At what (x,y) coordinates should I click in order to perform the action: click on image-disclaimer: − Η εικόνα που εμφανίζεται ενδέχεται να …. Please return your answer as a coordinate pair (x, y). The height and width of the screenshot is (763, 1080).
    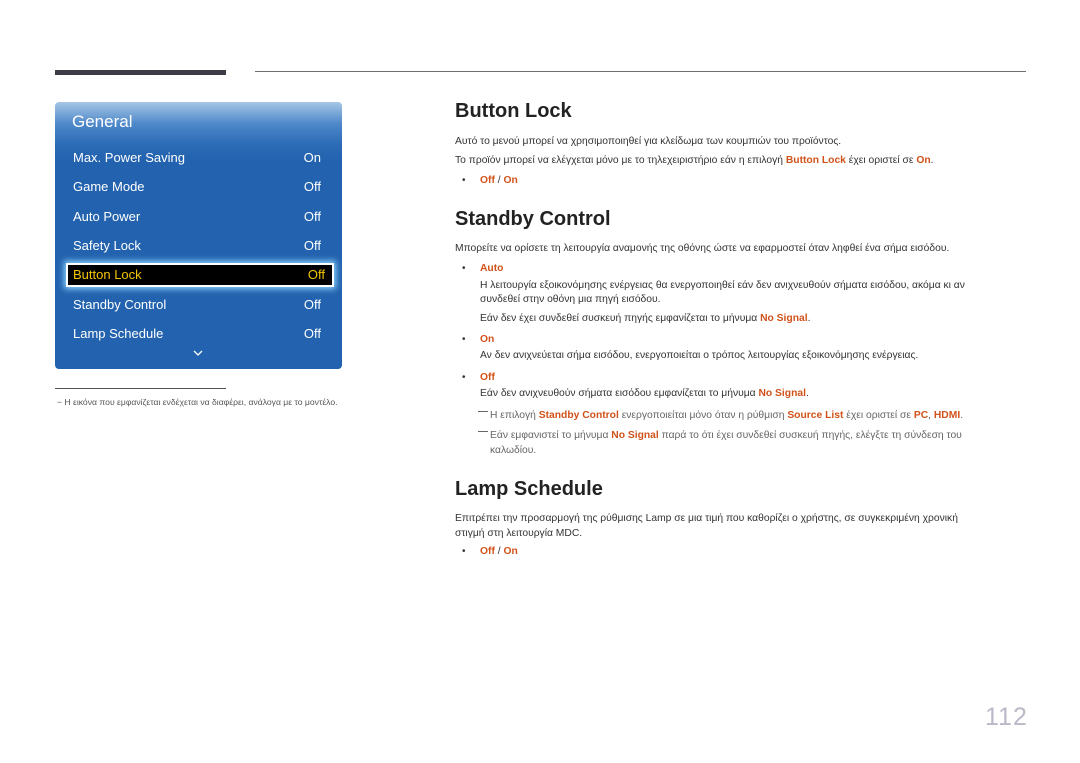
    Looking at the image, I should click on (197, 402).